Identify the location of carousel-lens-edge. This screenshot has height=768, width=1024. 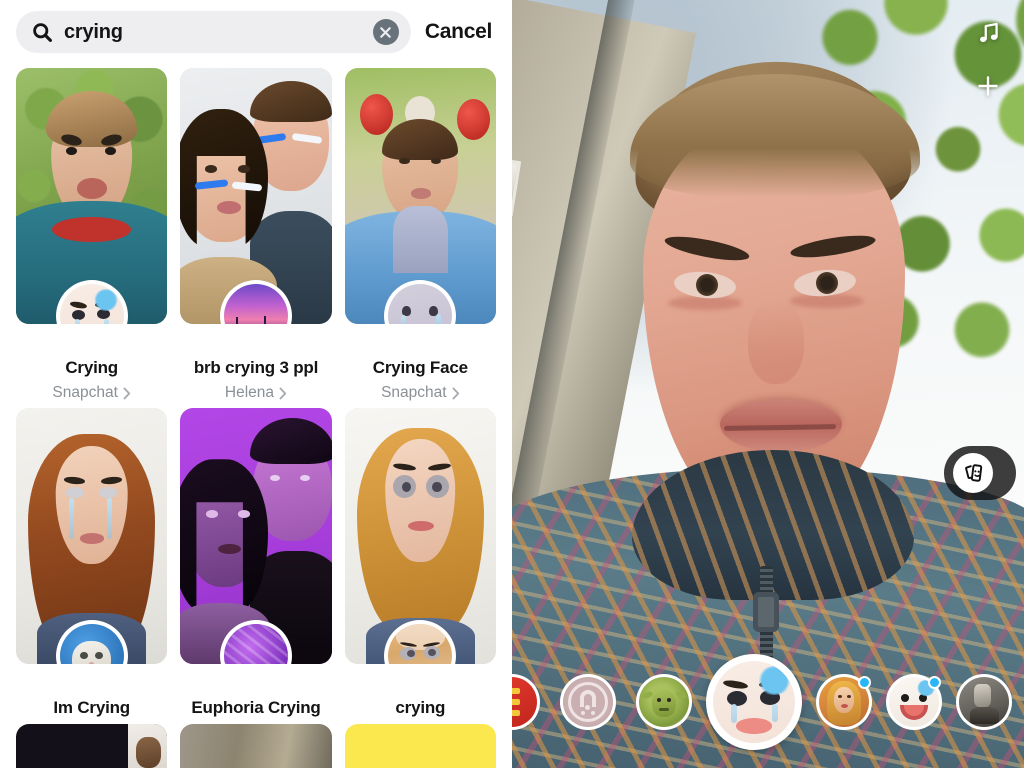
(984, 702).